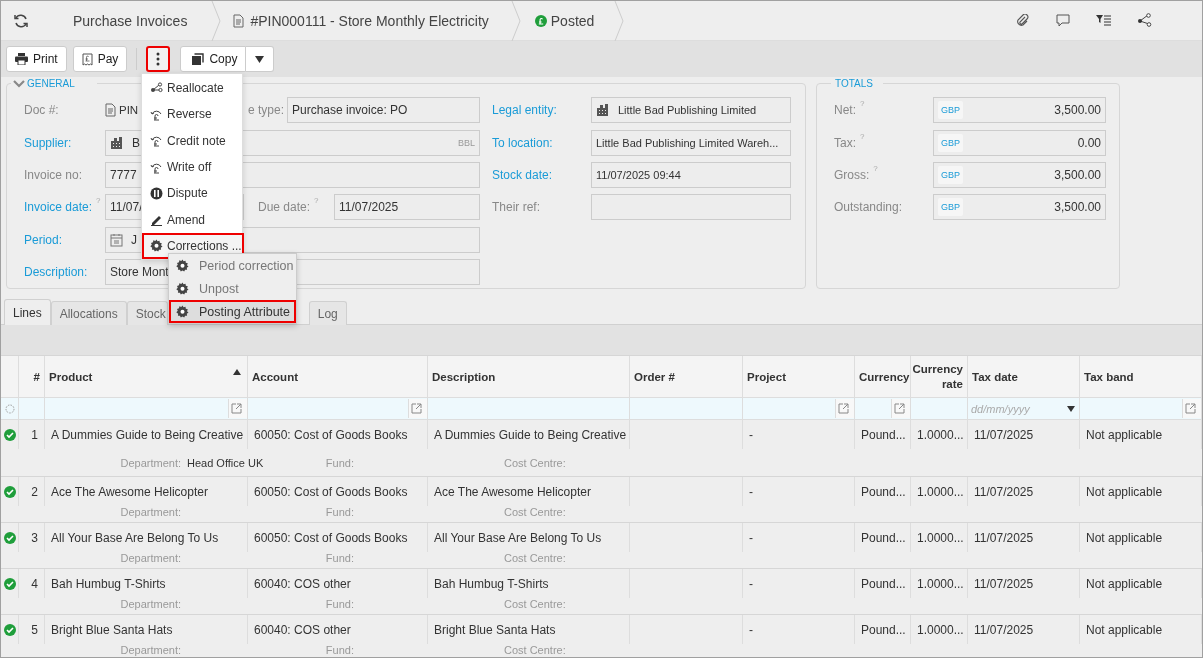 The width and height of the screenshot is (1203, 658). What do you see at coordinates (331, 537) in the screenshot?
I see `table-cell: 60050: Cost of Goods Books` at bounding box center [331, 537].